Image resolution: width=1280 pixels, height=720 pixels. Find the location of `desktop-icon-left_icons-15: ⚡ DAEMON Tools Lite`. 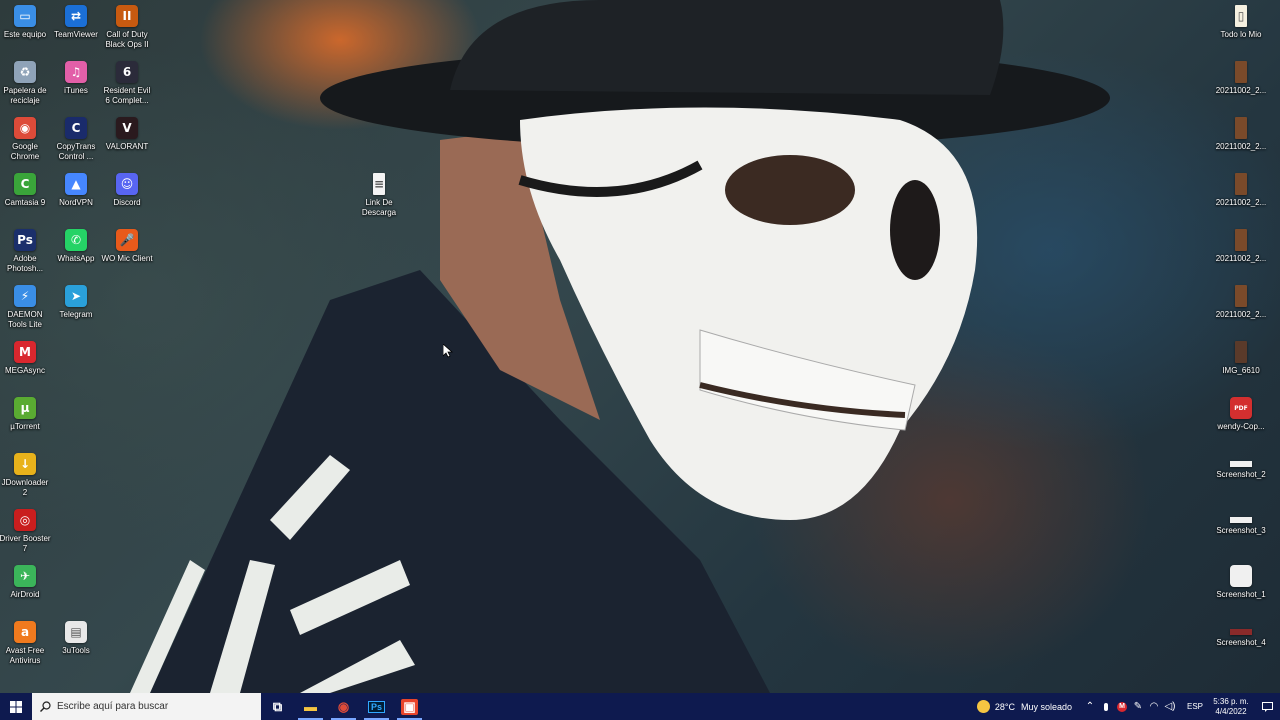

desktop-icon-left_icons-15: ⚡ DAEMON Tools Lite is located at coordinates (25, 308).